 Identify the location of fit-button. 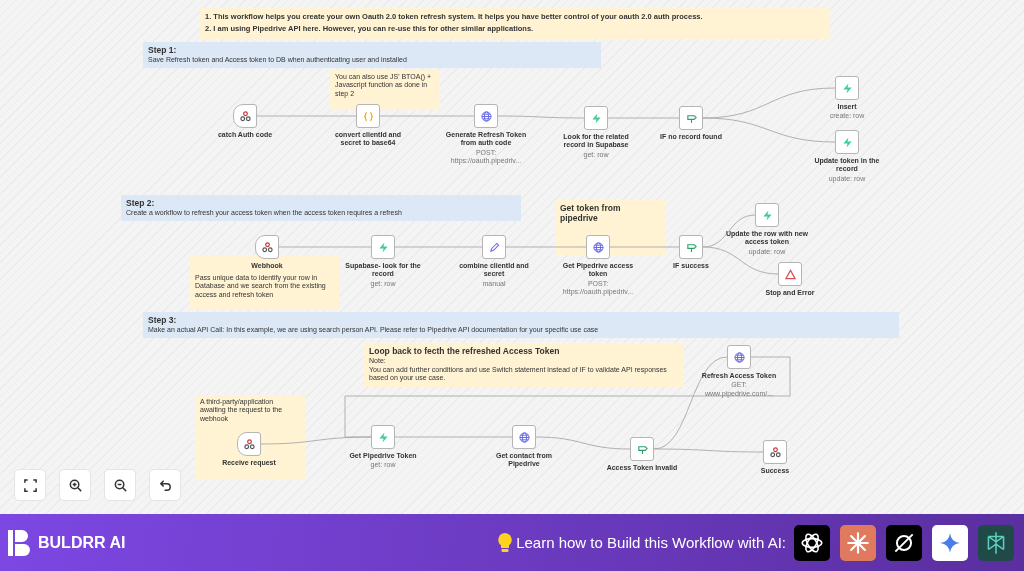
(30, 485).